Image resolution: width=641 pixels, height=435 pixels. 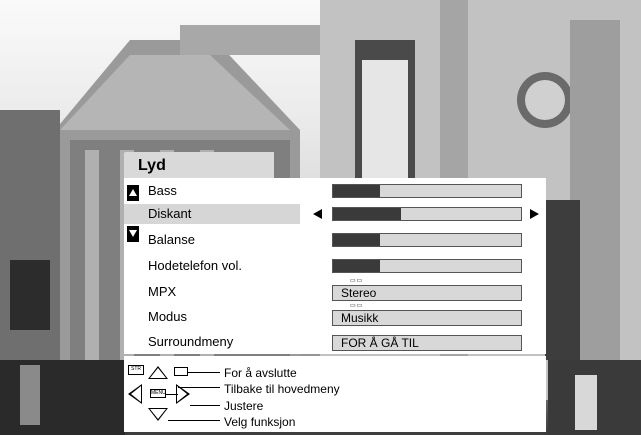 I want to click on menu-title-tab: Lyd, so click(x=199, y=166).